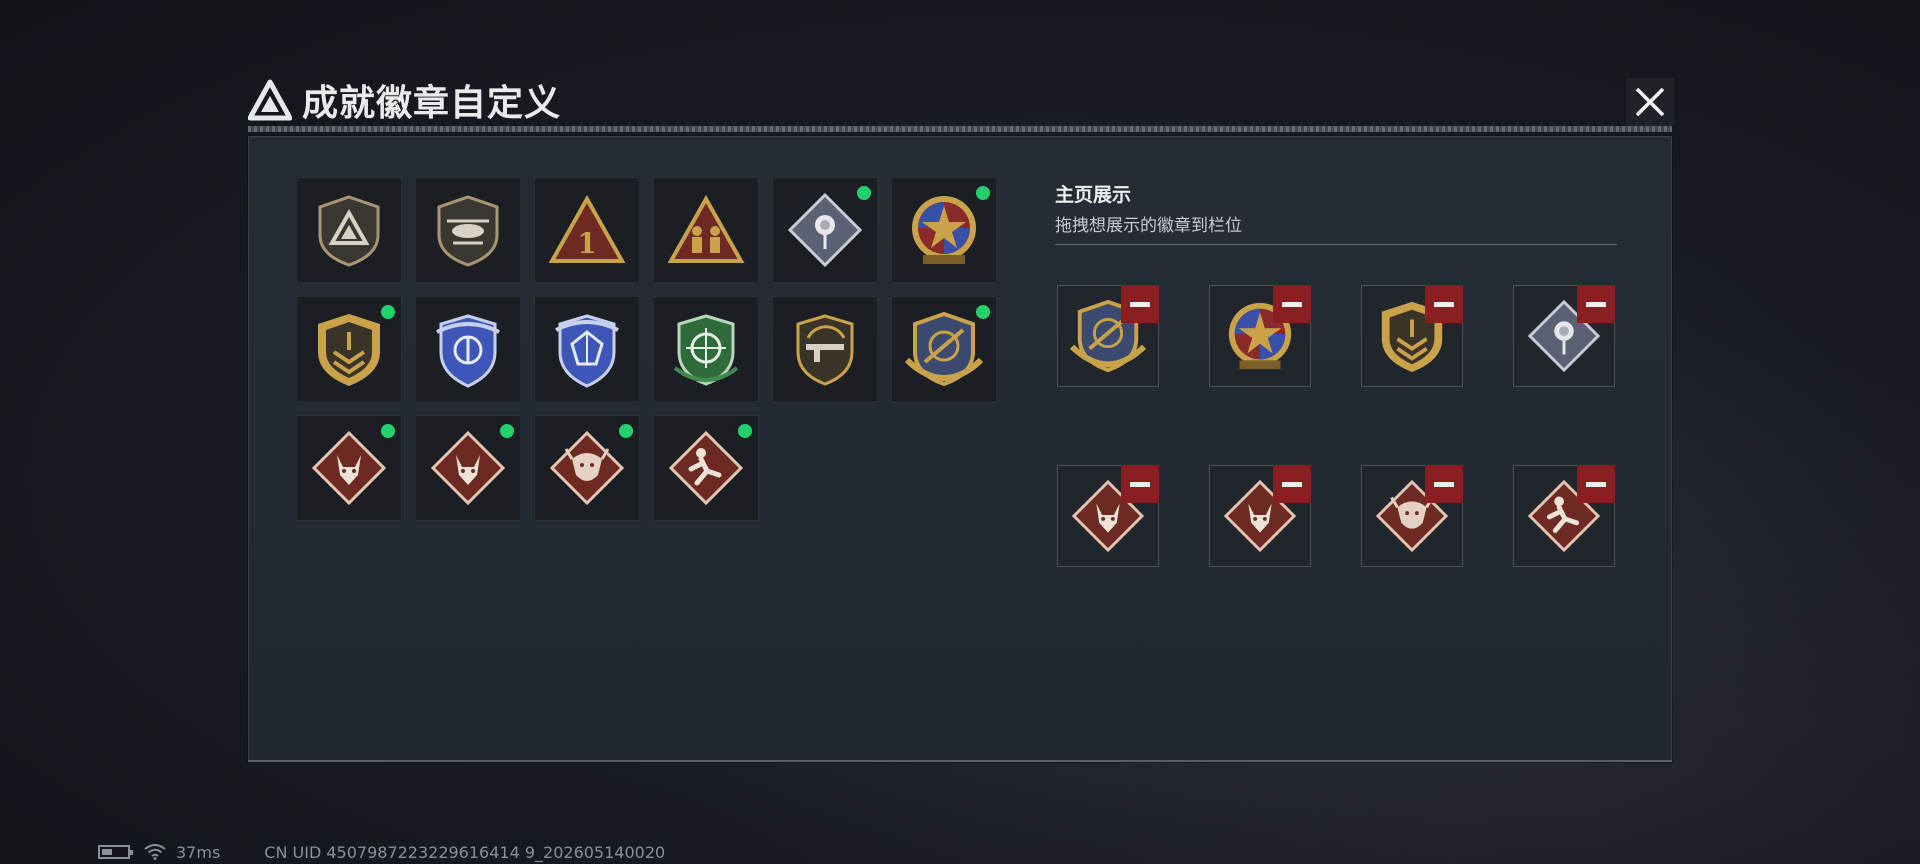  What do you see at coordinates (155, 852) in the screenshot?
I see `wifi-icon` at bounding box center [155, 852].